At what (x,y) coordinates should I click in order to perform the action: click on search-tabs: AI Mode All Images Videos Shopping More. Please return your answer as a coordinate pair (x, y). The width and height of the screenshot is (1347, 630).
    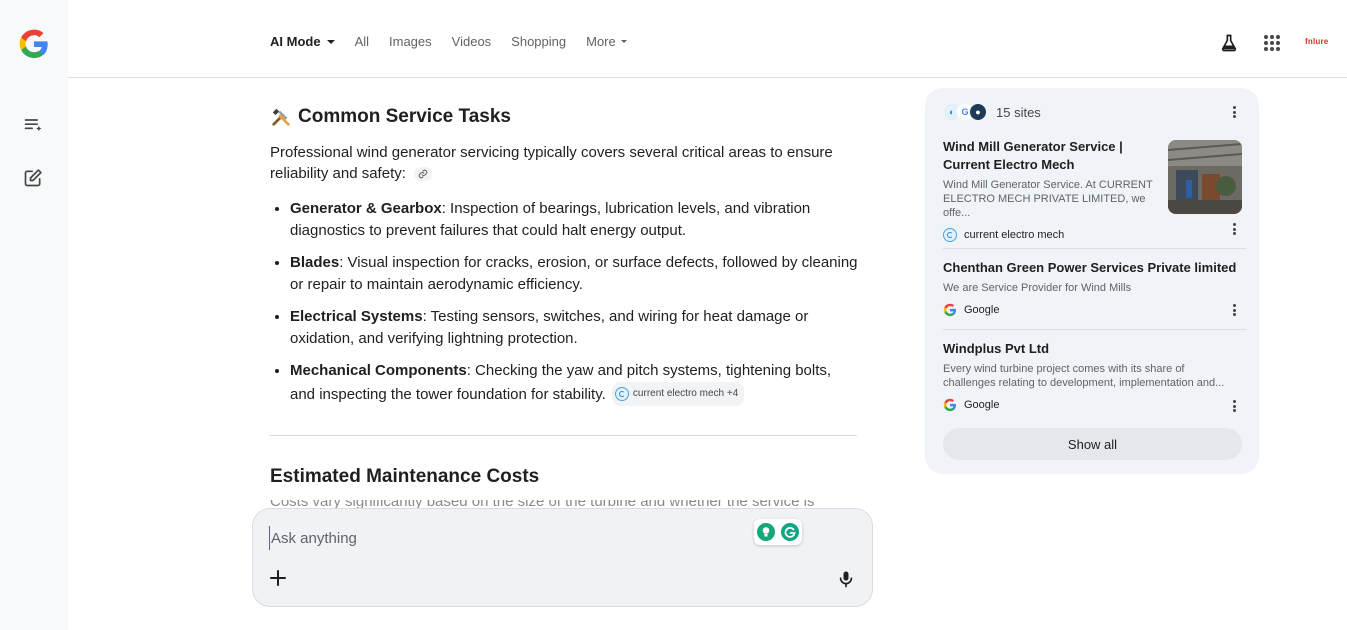
    Looking at the image, I should click on (458, 41).